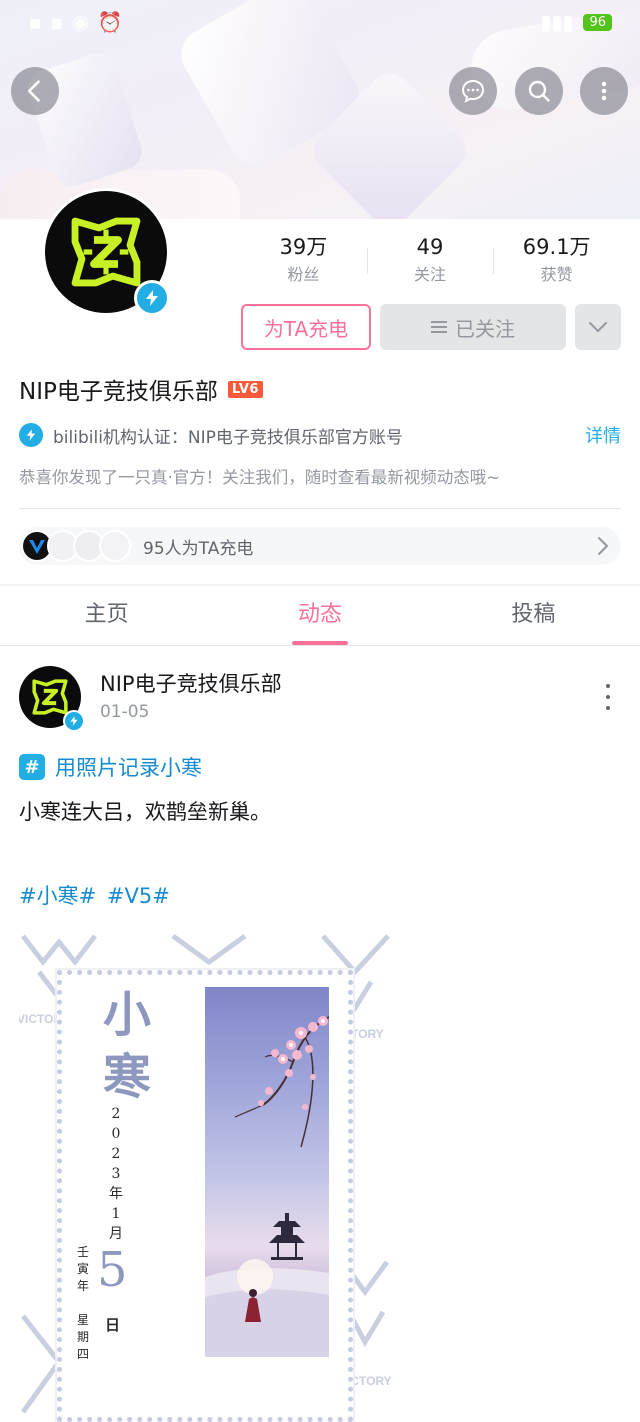  I want to click on charger-avatar, so click(115, 546).